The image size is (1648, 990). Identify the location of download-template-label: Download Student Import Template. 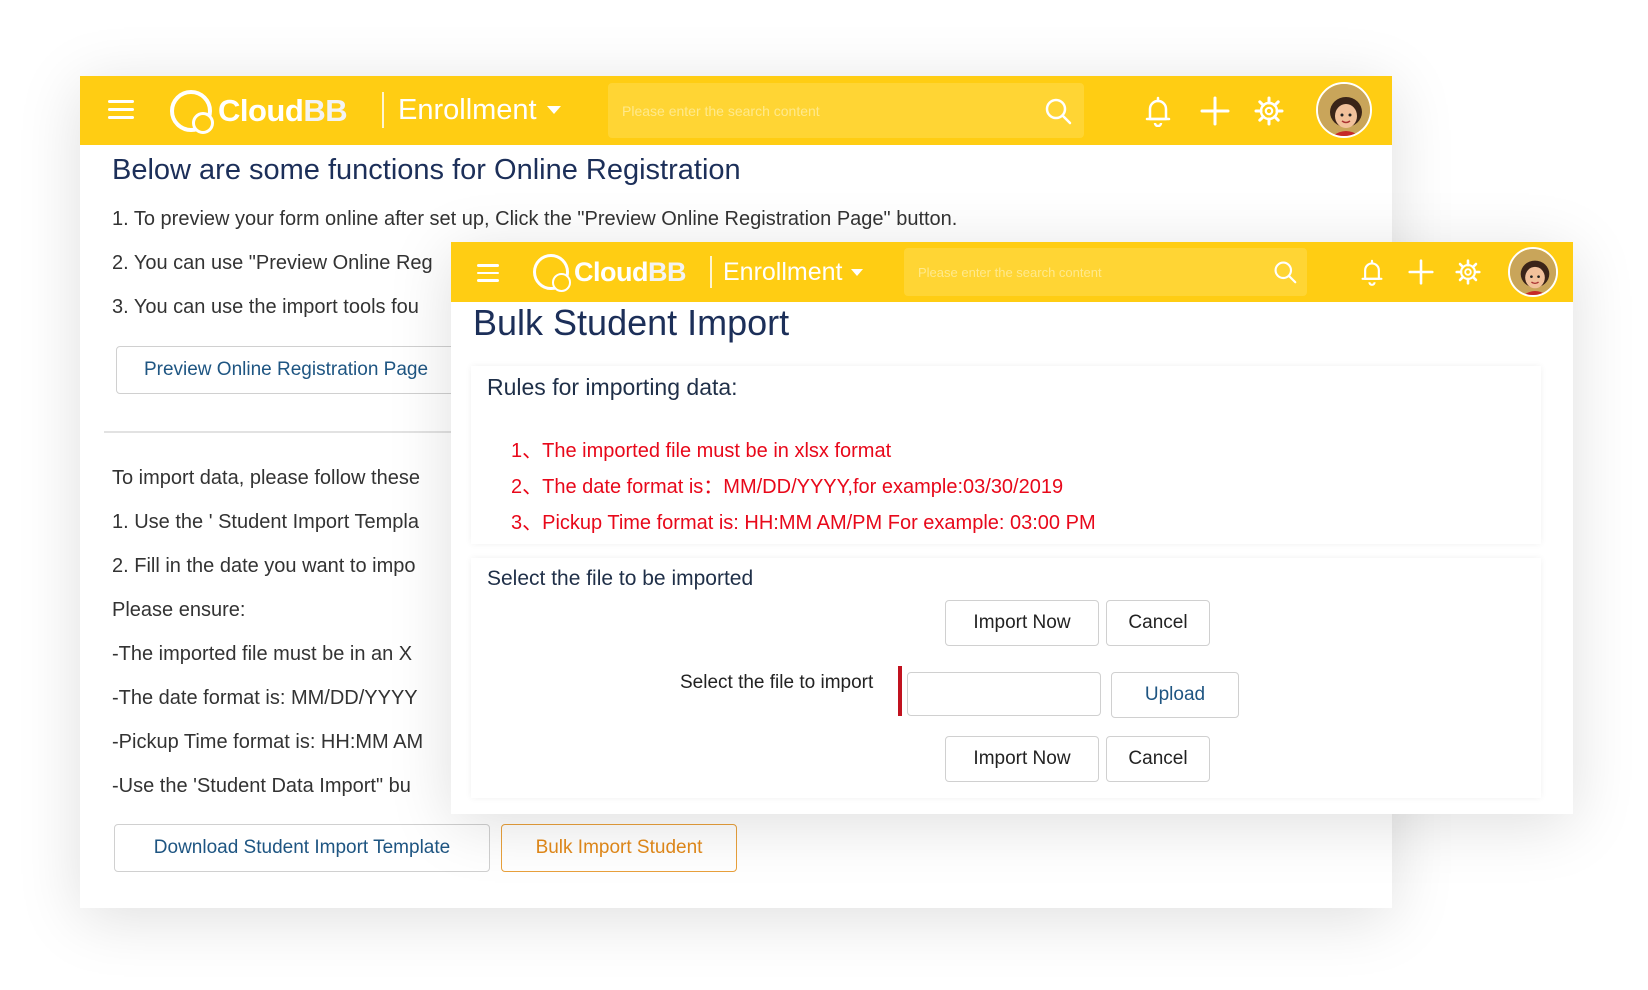
(302, 847).